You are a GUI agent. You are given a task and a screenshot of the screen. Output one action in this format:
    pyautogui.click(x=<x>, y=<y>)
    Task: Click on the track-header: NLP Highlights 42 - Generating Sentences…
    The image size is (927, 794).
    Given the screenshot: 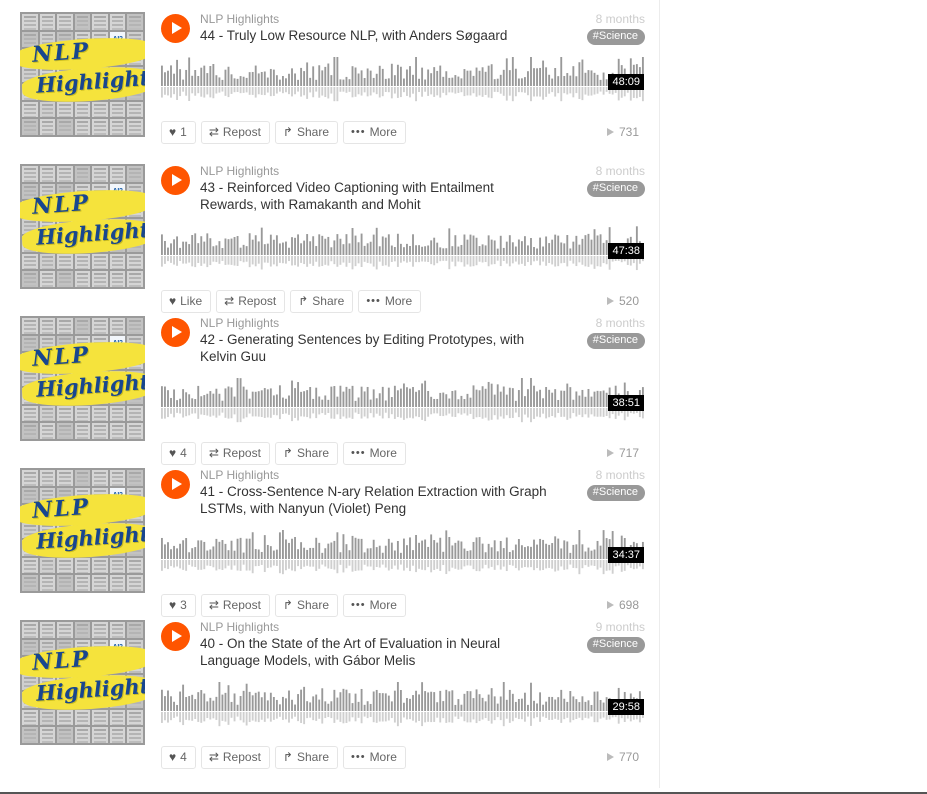 What is the action you would take?
    pyautogui.click(x=403, y=340)
    